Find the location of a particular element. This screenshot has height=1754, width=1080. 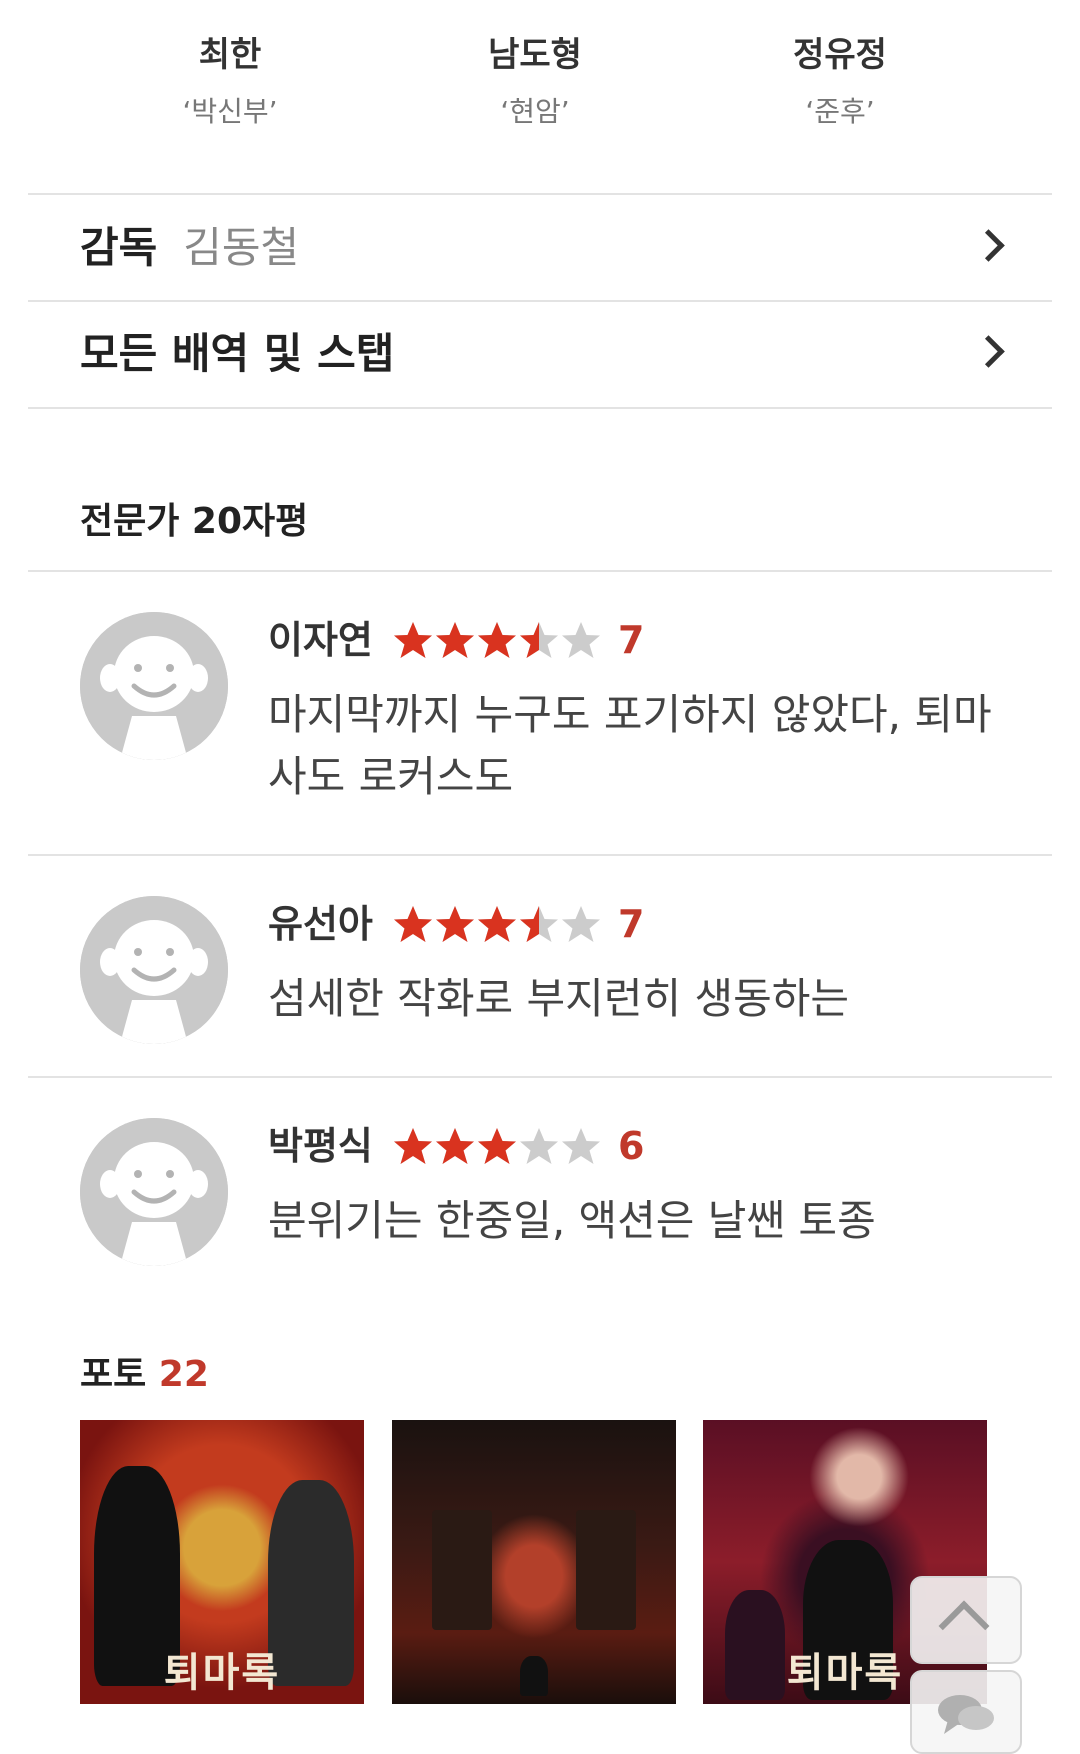

cast-item: 최한 ‘박신부’ is located at coordinates (230, 81).